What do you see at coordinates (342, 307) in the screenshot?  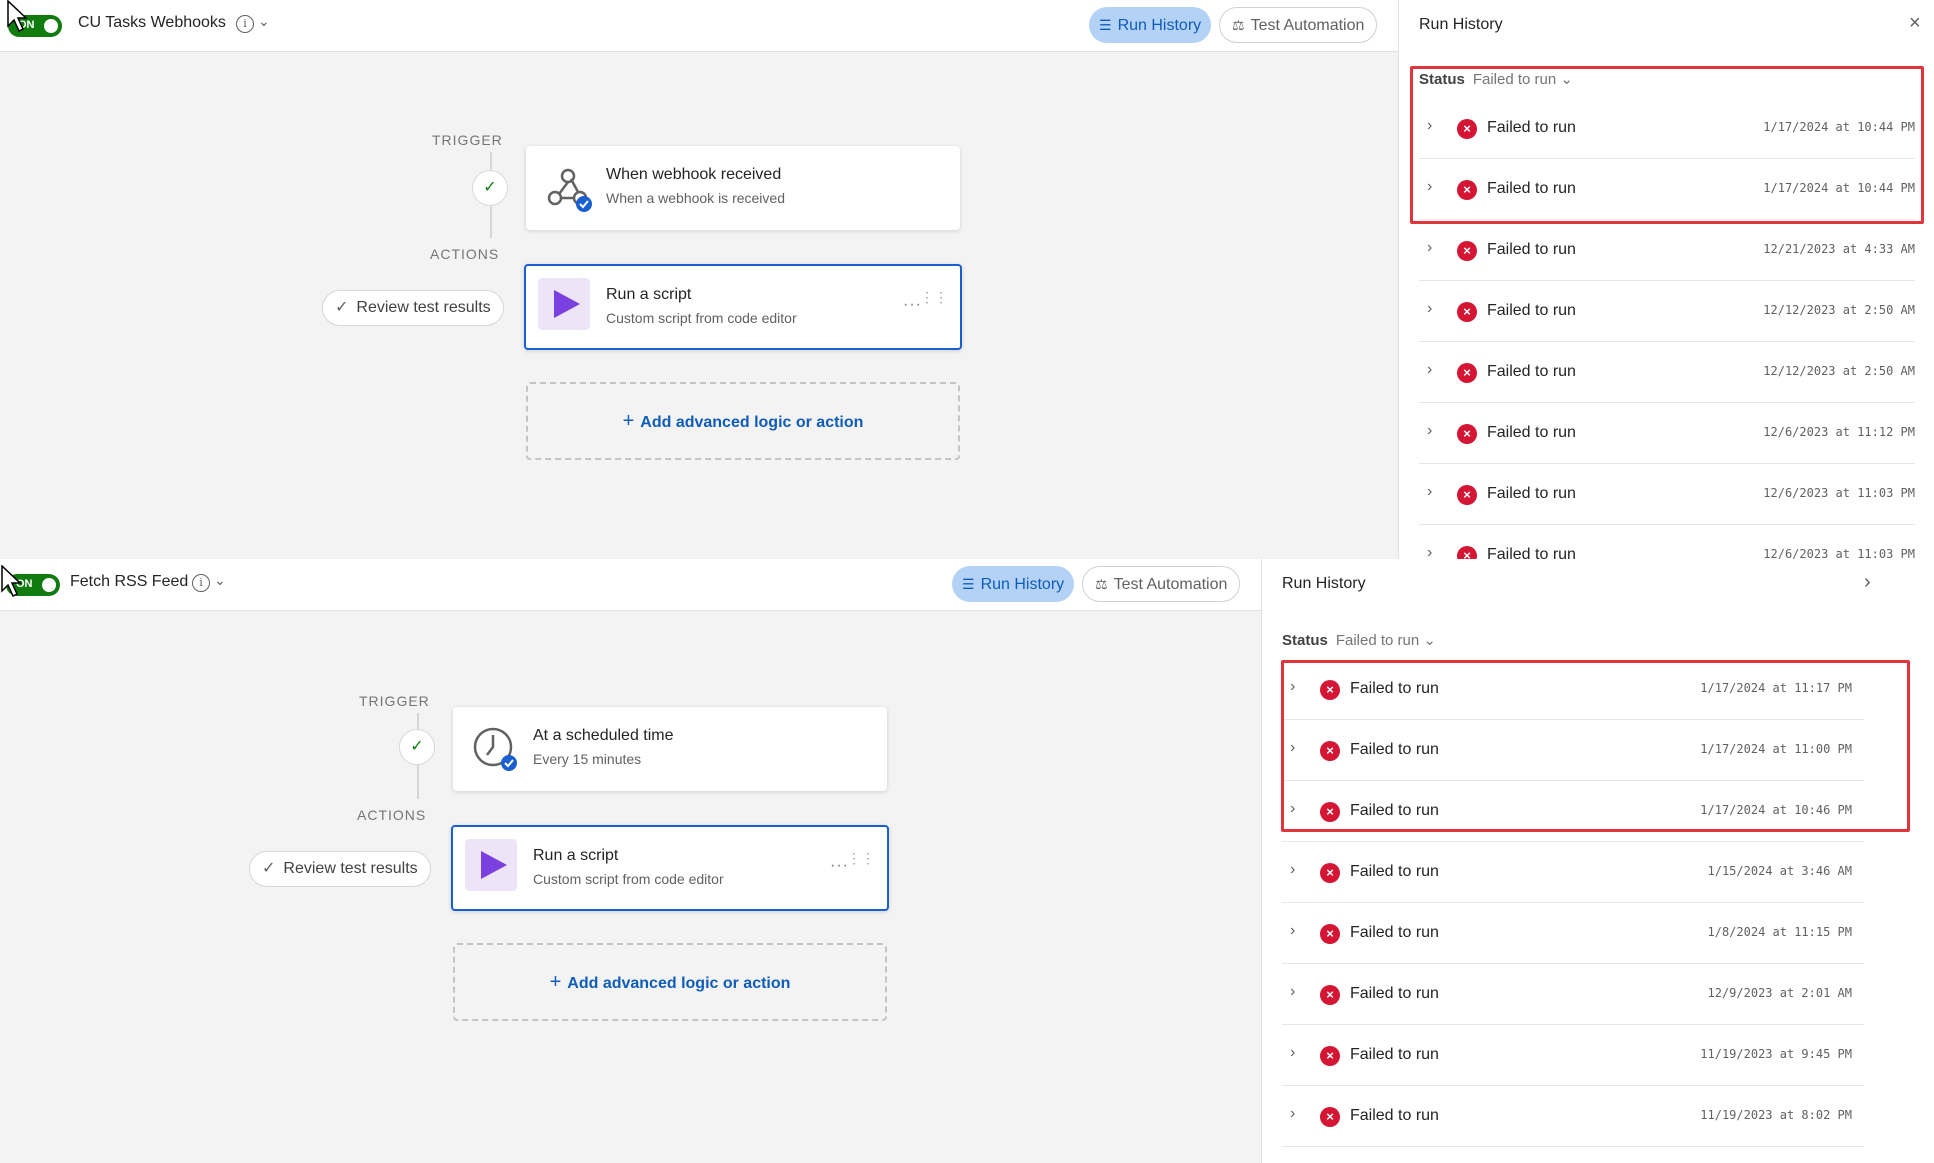 I see `check-icon: ✓` at bounding box center [342, 307].